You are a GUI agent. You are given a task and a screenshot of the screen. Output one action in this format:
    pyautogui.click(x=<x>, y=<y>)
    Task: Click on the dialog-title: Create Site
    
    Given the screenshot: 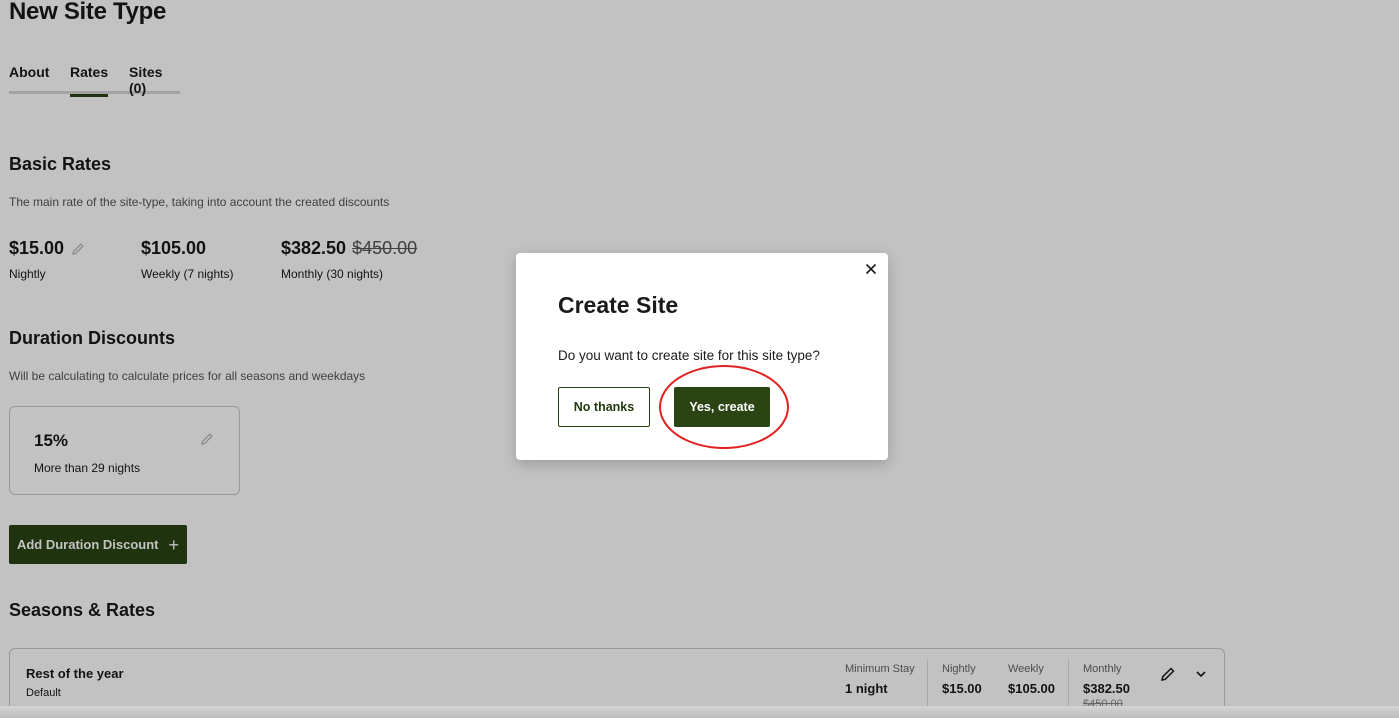 What is the action you would take?
    pyautogui.click(x=618, y=305)
    